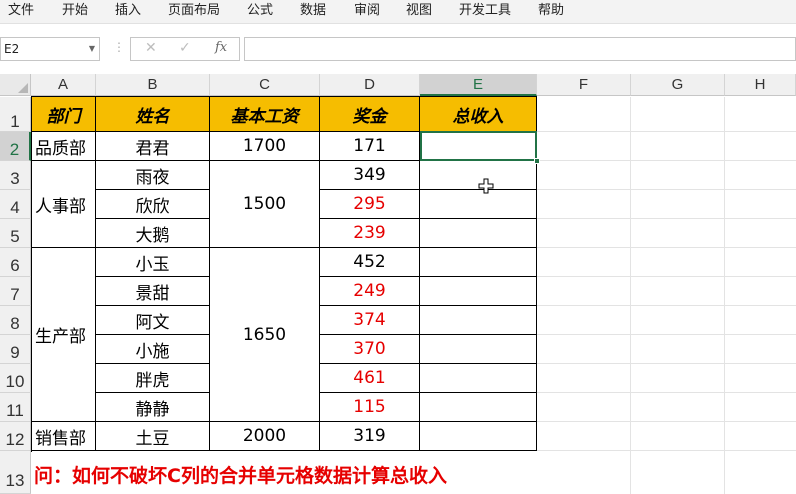 This screenshot has width=796, height=494. What do you see at coordinates (153, 349) in the screenshot?
I see `cell-name: 小施` at bounding box center [153, 349].